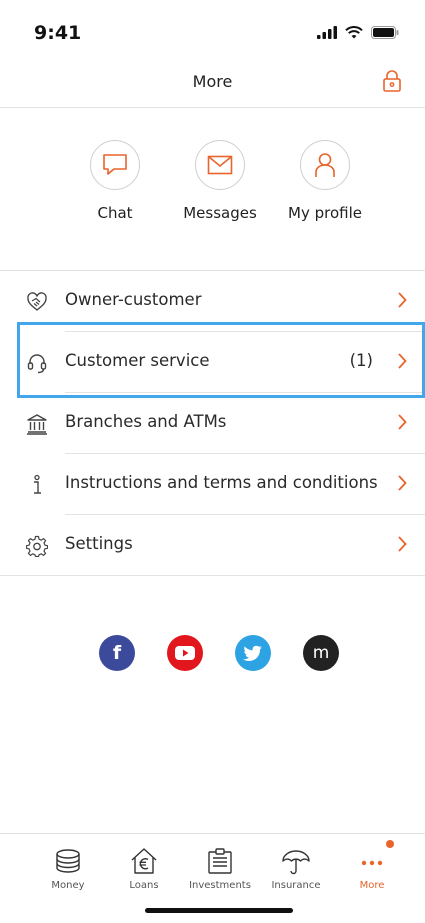 The height and width of the screenshot is (923, 425). I want to click on house-euro-icon, so click(144, 861).